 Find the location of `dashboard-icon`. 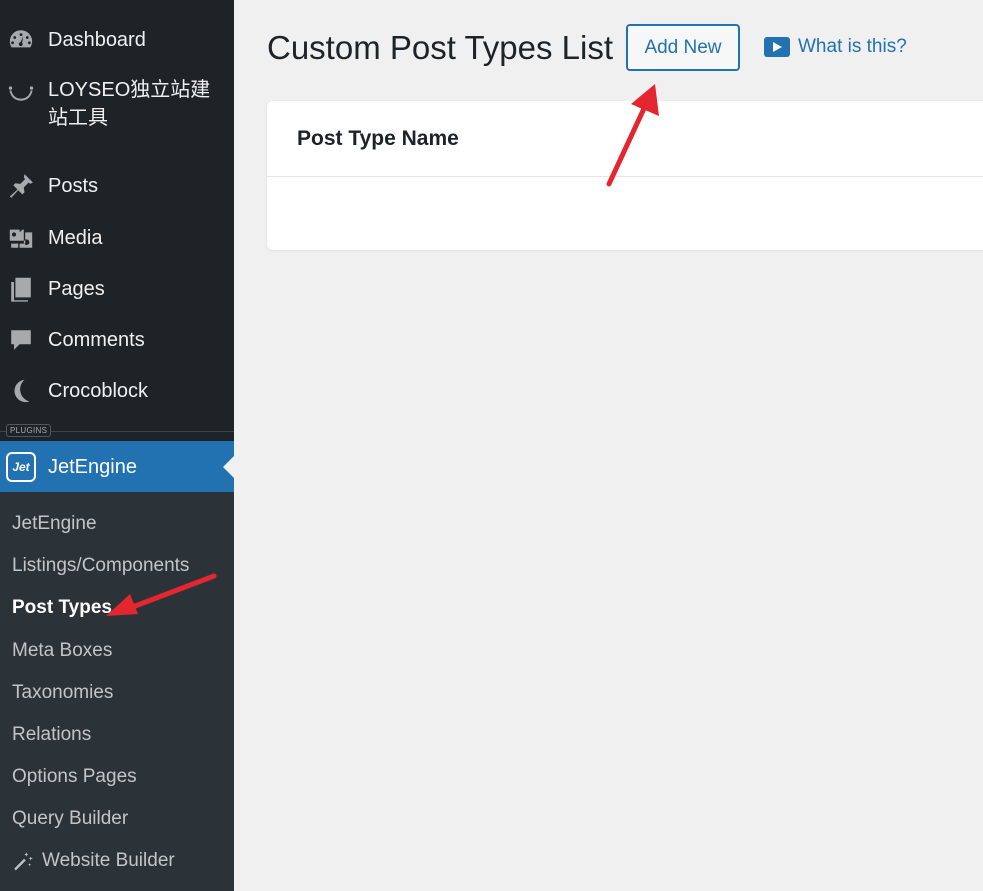

dashboard-icon is located at coordinates (21, 40).